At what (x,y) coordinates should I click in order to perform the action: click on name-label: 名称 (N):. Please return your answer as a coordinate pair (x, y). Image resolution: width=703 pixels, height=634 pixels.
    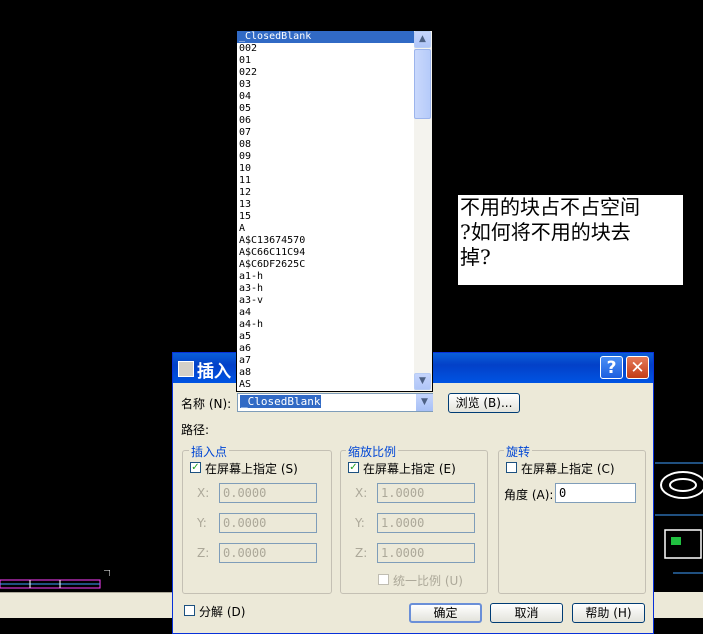
    Looking at the image, I should click on (206, 404).